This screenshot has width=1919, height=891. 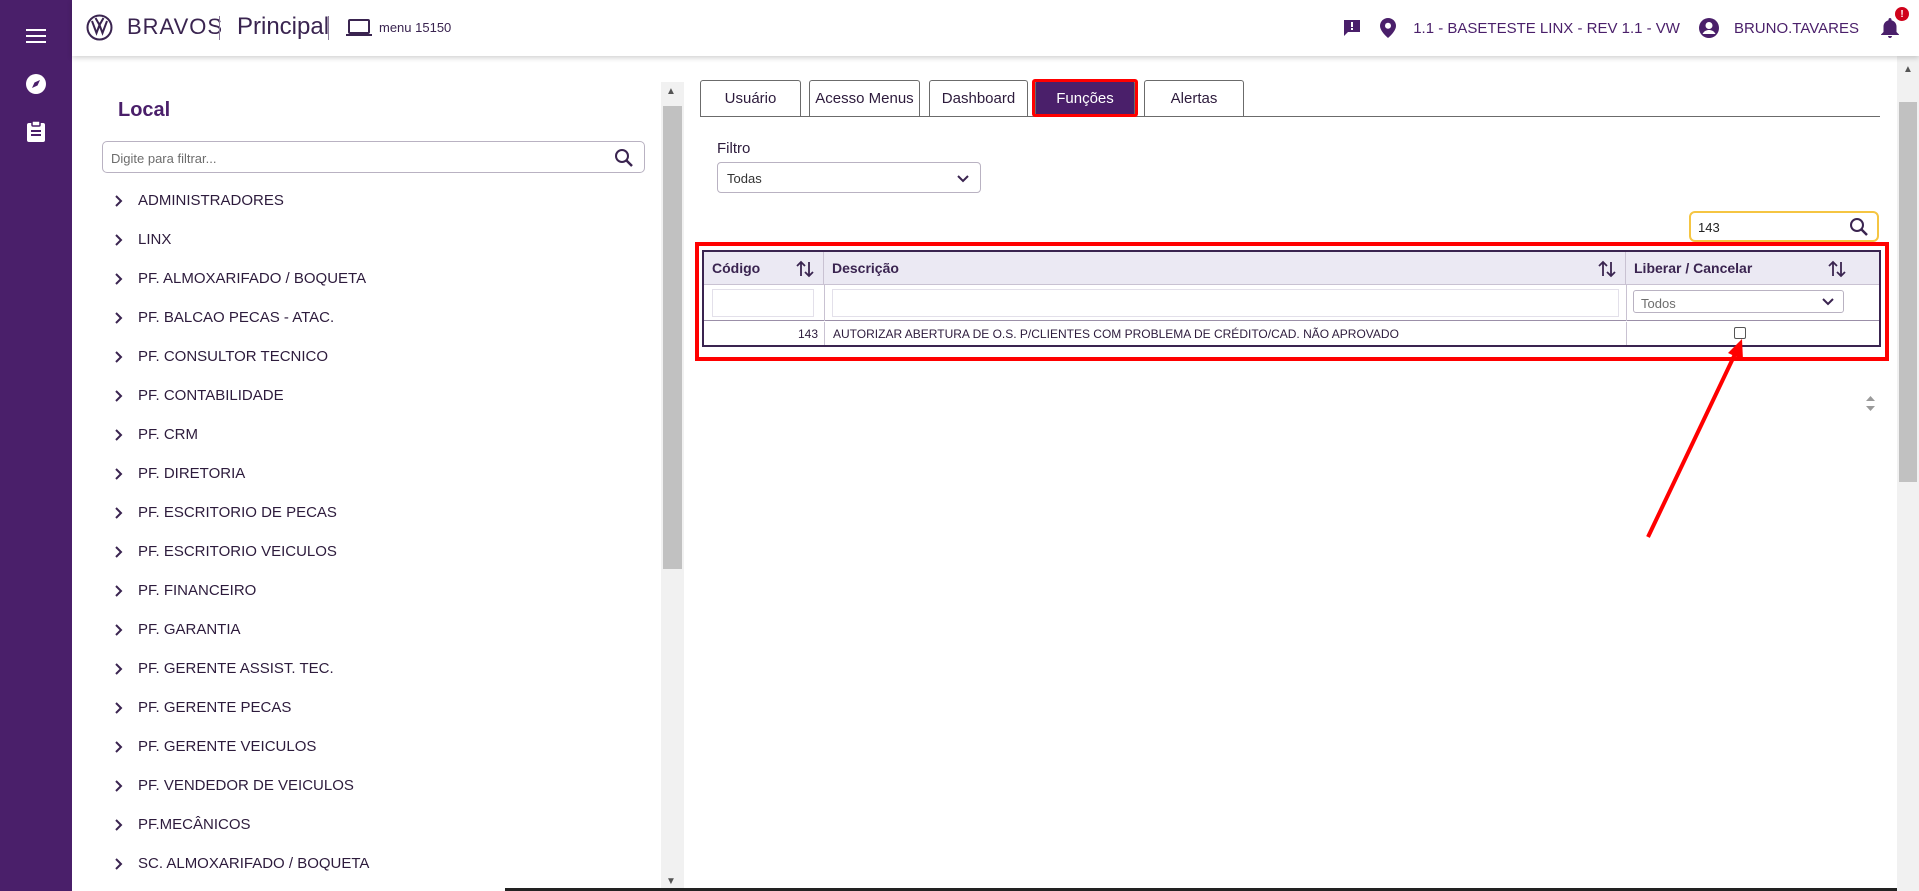 What do you see at coordinates (1085, 98) in the screenshot?
I see `annotation-tab-highlight` at bounding box center [1085, 98].